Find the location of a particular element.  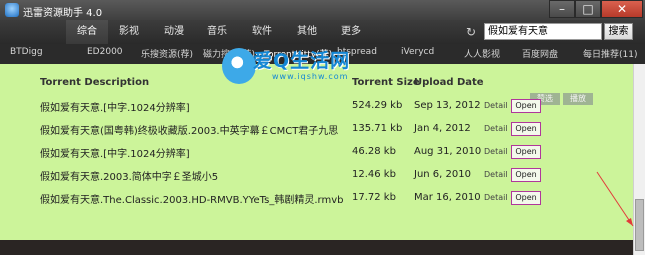

window-controls: – □ ✕ is located at coordinates (596, 9).